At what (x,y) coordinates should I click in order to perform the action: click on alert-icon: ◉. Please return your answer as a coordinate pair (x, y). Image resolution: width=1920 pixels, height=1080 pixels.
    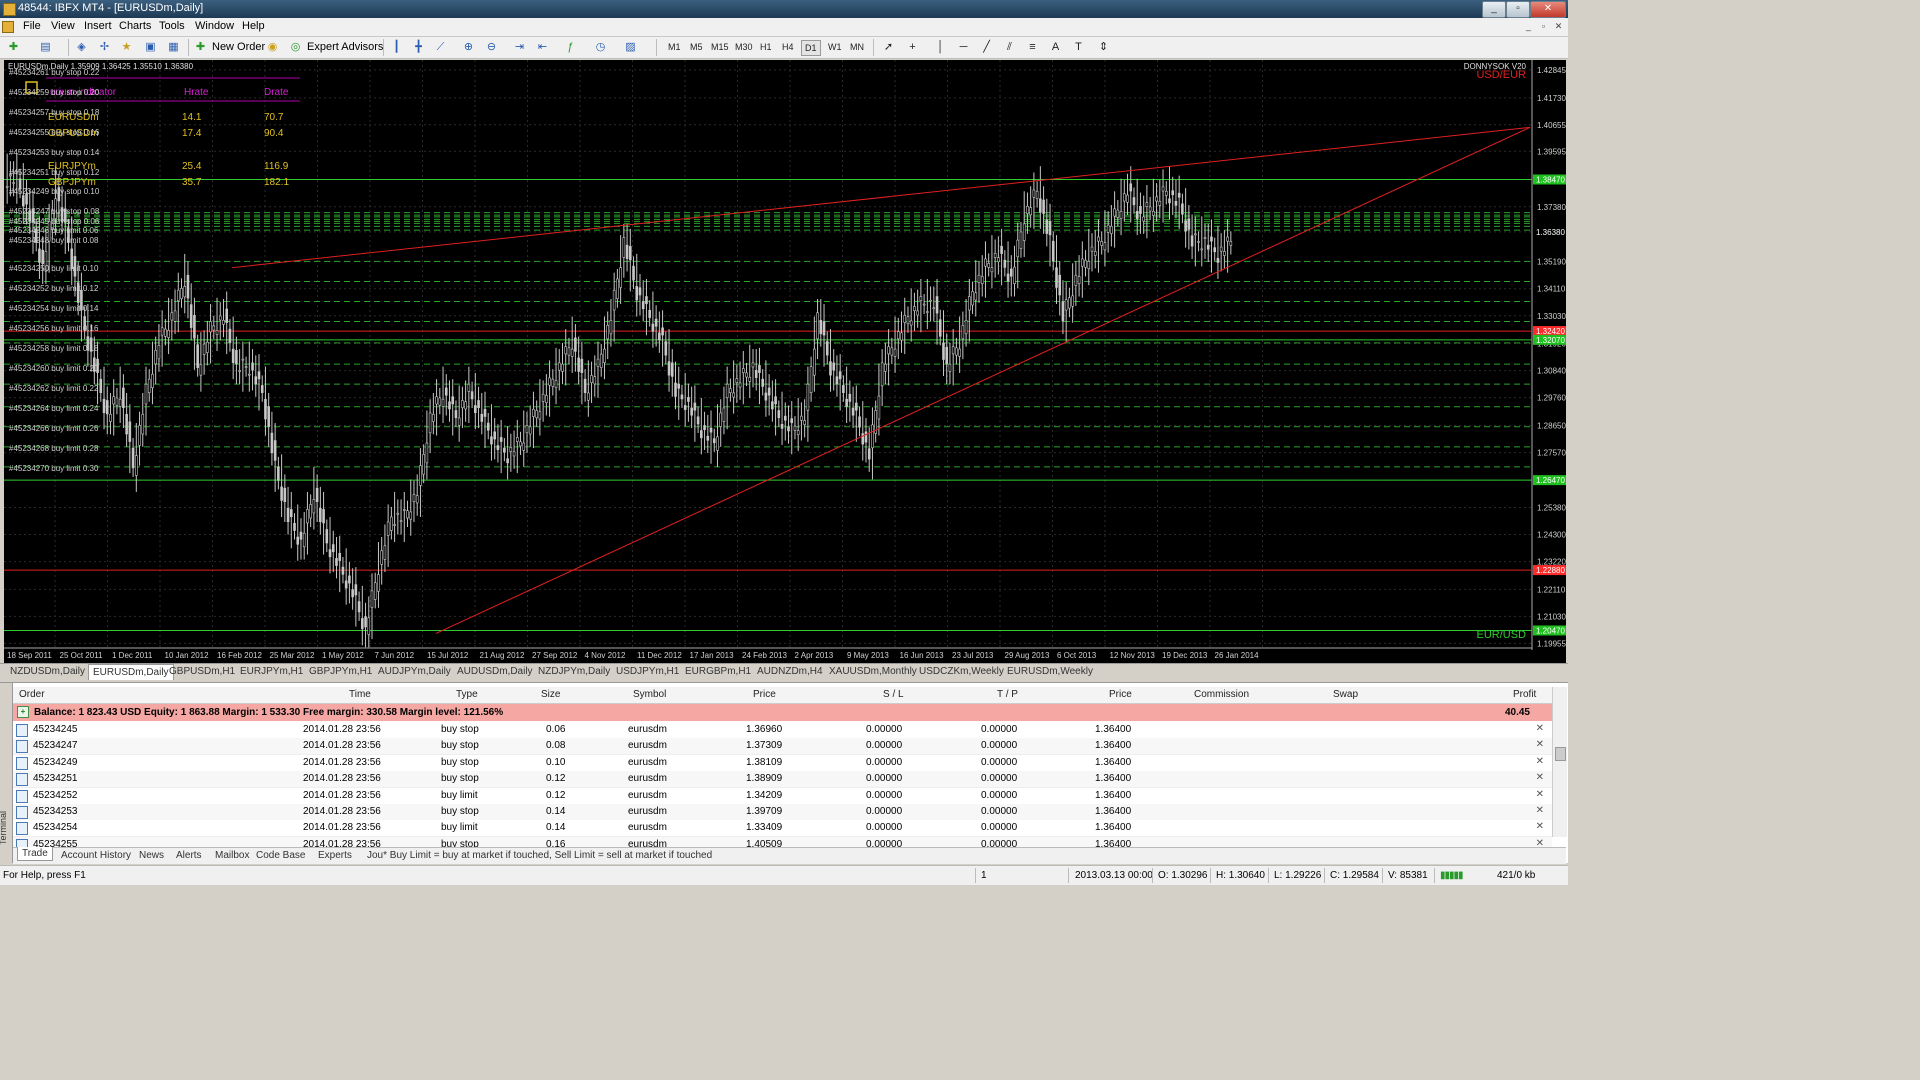
    Looking at the image, I should click on (272, 47).